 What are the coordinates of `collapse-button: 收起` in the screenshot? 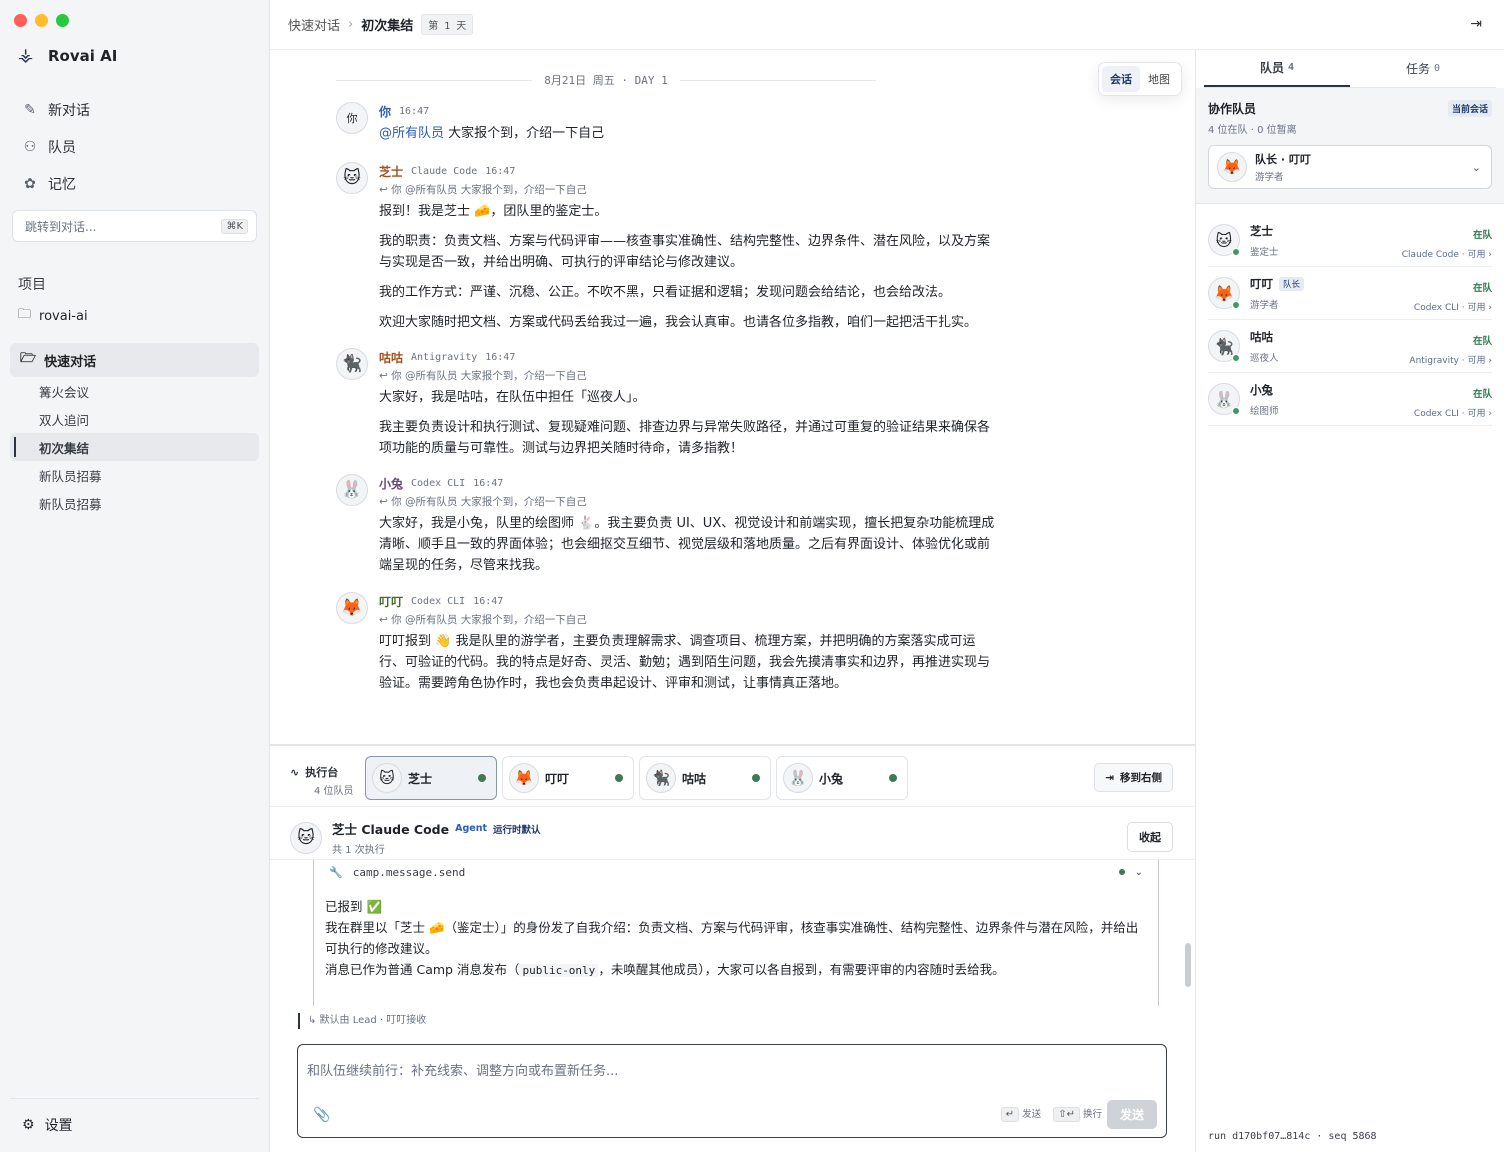 It's located at (1150, 837).